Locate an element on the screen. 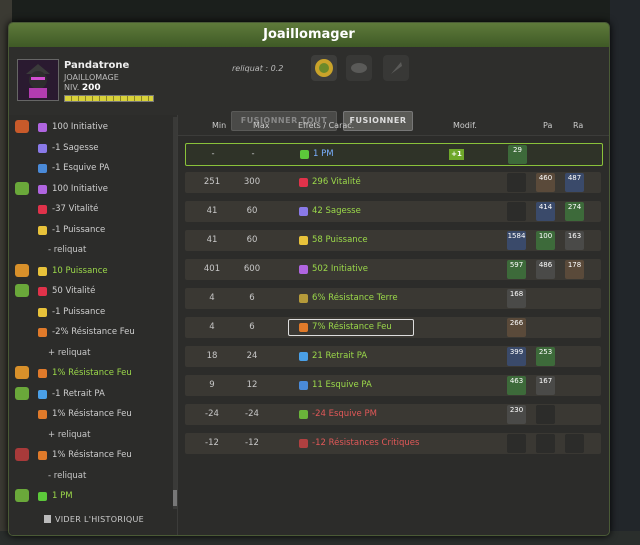  earth-resist-icon is located at coordinates (303, 298).